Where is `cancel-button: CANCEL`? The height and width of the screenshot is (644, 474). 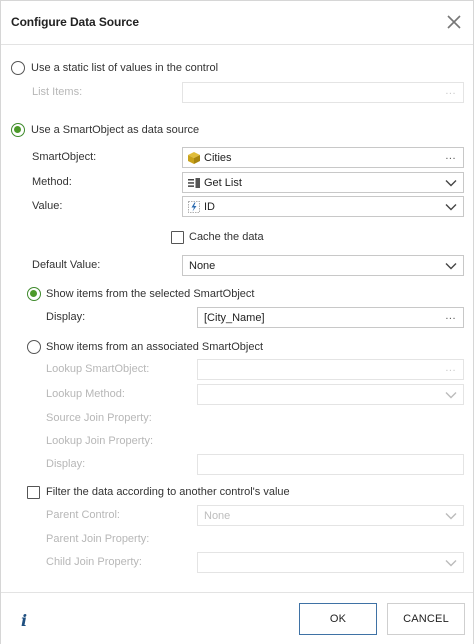
cancel-button: CANCEL is located at coordinates (426, 619).